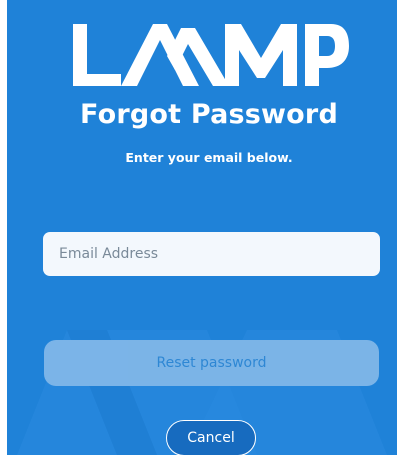 The width and height of the screenshot is (397, 455). I want to click on reset-password-button: Reset password, so click(211, 363).